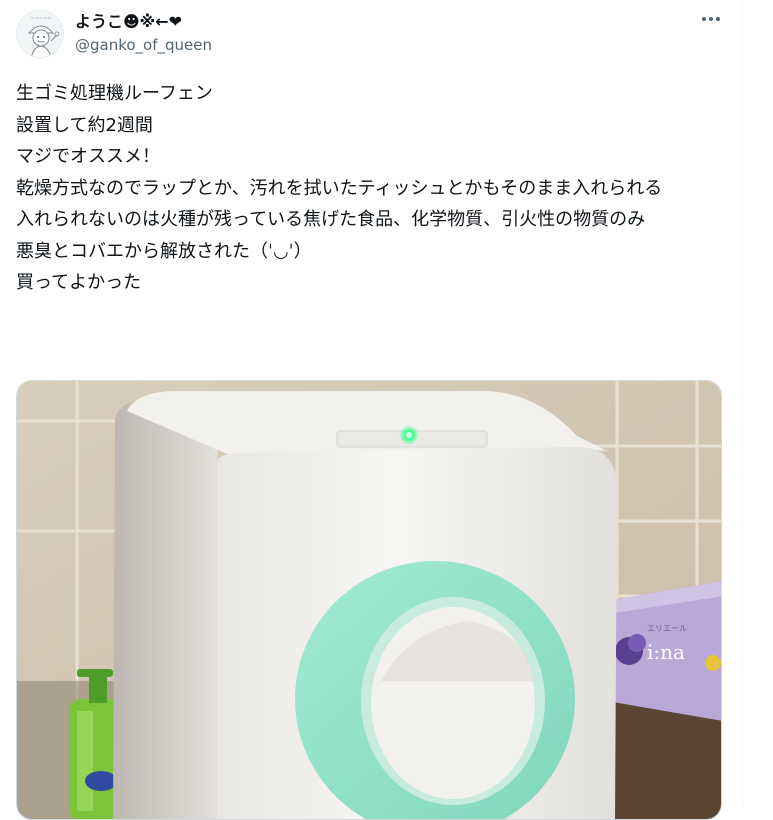 The image size is (773, 820). I want to click on tissue-box-label: エリエール, so click(667, 628).